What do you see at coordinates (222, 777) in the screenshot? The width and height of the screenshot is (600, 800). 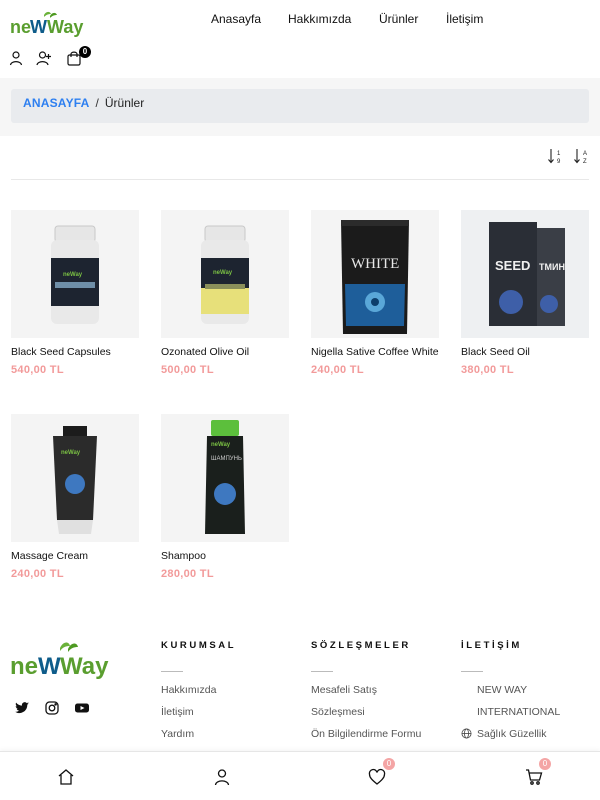 I see `account-icon` at bounding box center [222, 777].